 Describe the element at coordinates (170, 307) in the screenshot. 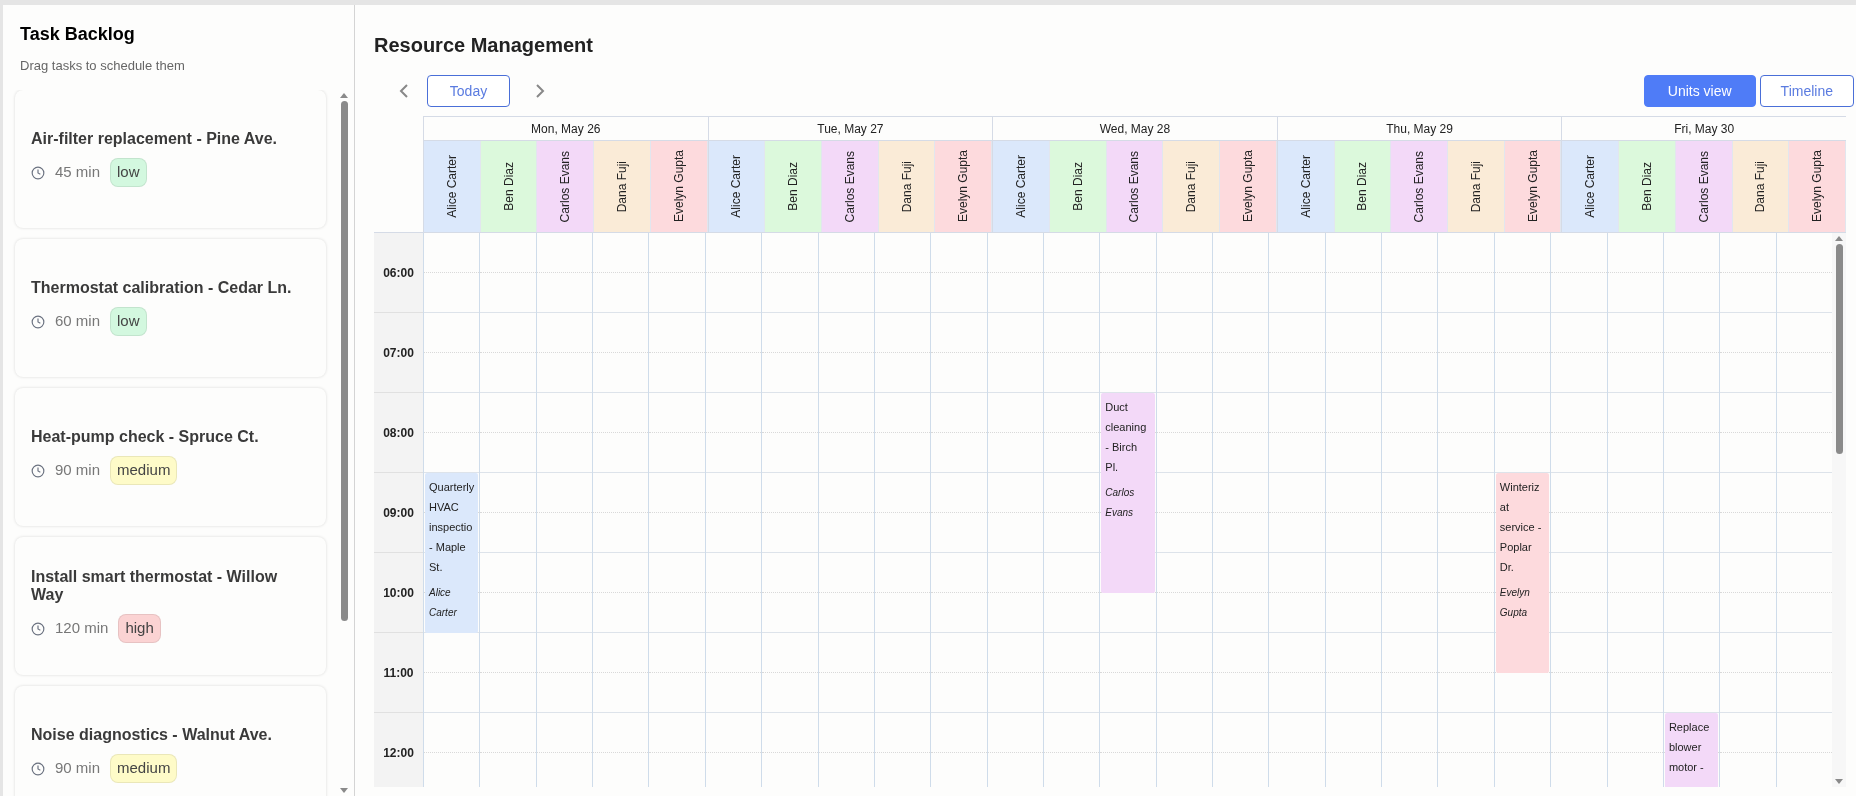

I see `task-card: Thermostat calibration - Cedar Ln. 60 min low` at that location.